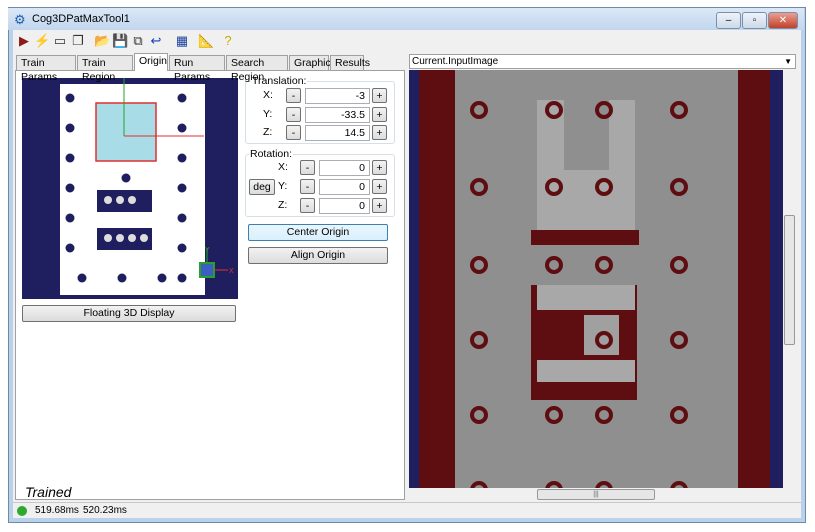 The height and width of the screenshot is (532, 815). Describe the element at coordinates (337, 133) in the screenshot. I see `translation-z-input: 14.5` at that location.